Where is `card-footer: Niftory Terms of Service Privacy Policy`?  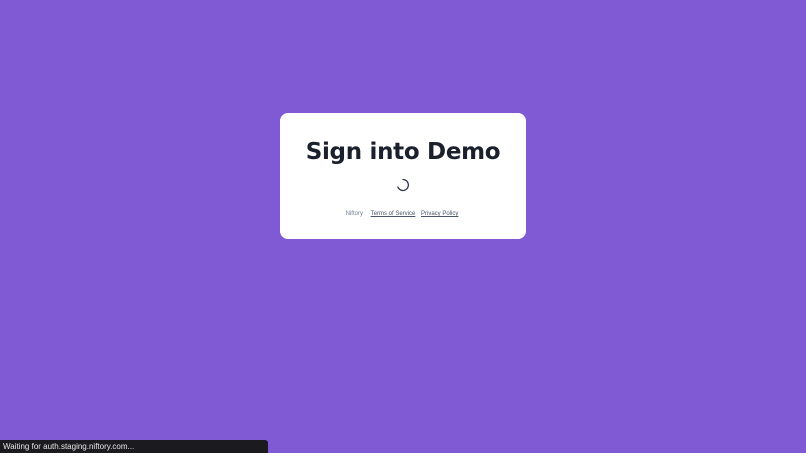 card-footer: Niftory Terms of Service Privacy Policy is located at coordinates (403, 214).